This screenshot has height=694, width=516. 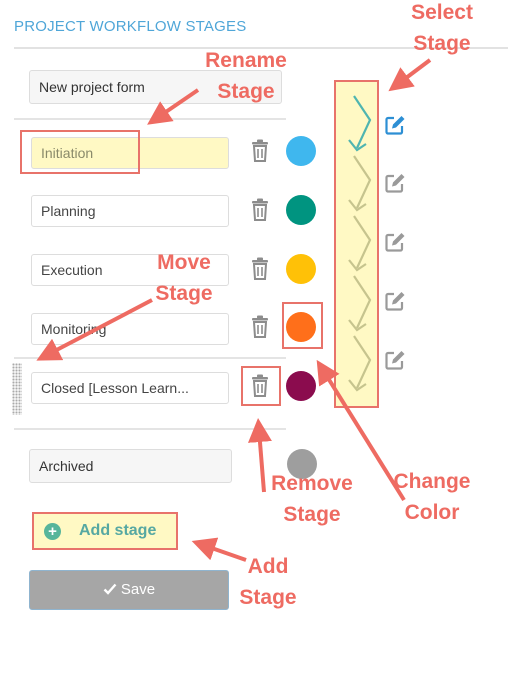 I want to click on annotation-rename: Rename Stage, so click(x=246, y=76).